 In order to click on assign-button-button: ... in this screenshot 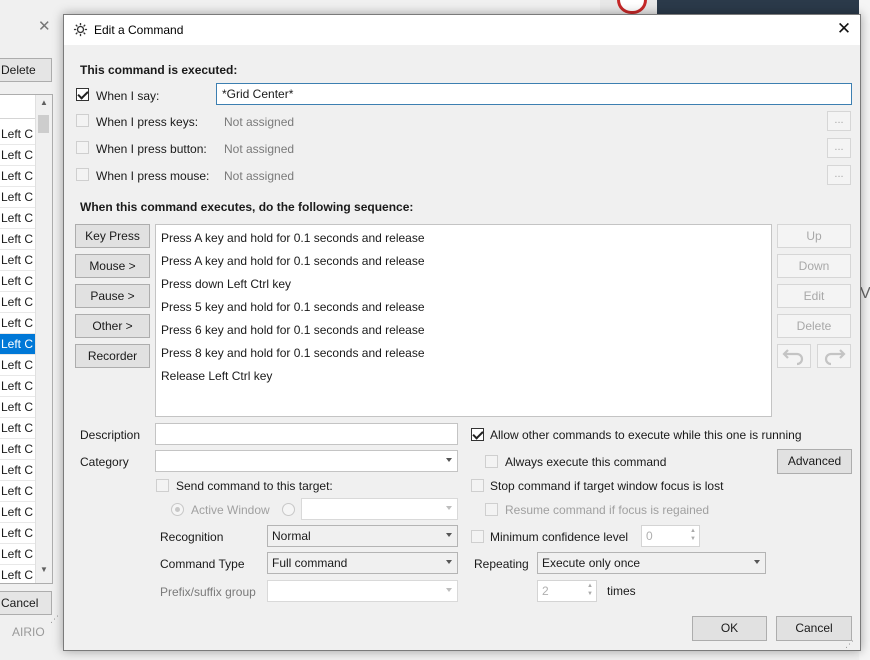, I will do `click(839, 148)`.